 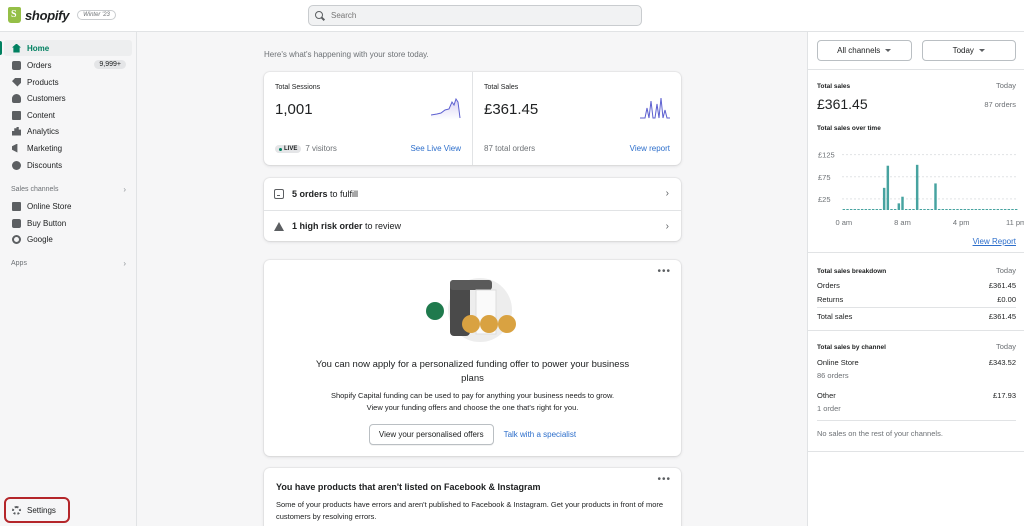 I want to click on sidebar-item-buy-button: Buy Button, so click(x=68, y=223).